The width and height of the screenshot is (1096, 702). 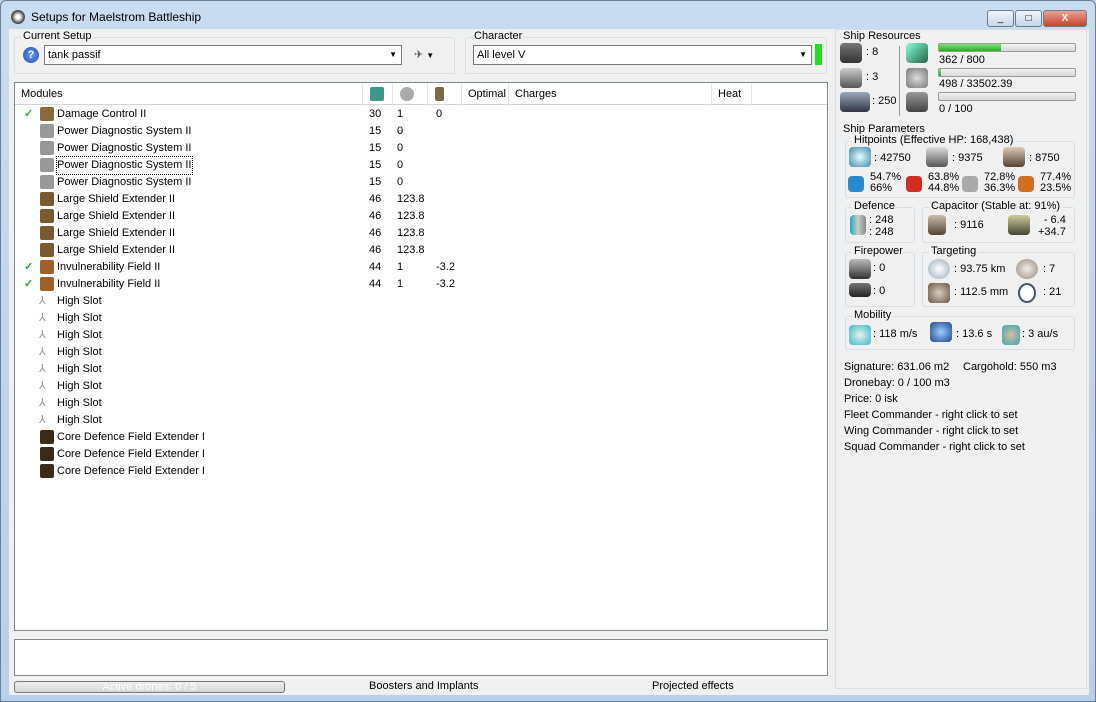 What do you see at coordinates (1049, 269) in the screenshot?
I see `max-targets: : 7` at bounding box center [1049, 269].